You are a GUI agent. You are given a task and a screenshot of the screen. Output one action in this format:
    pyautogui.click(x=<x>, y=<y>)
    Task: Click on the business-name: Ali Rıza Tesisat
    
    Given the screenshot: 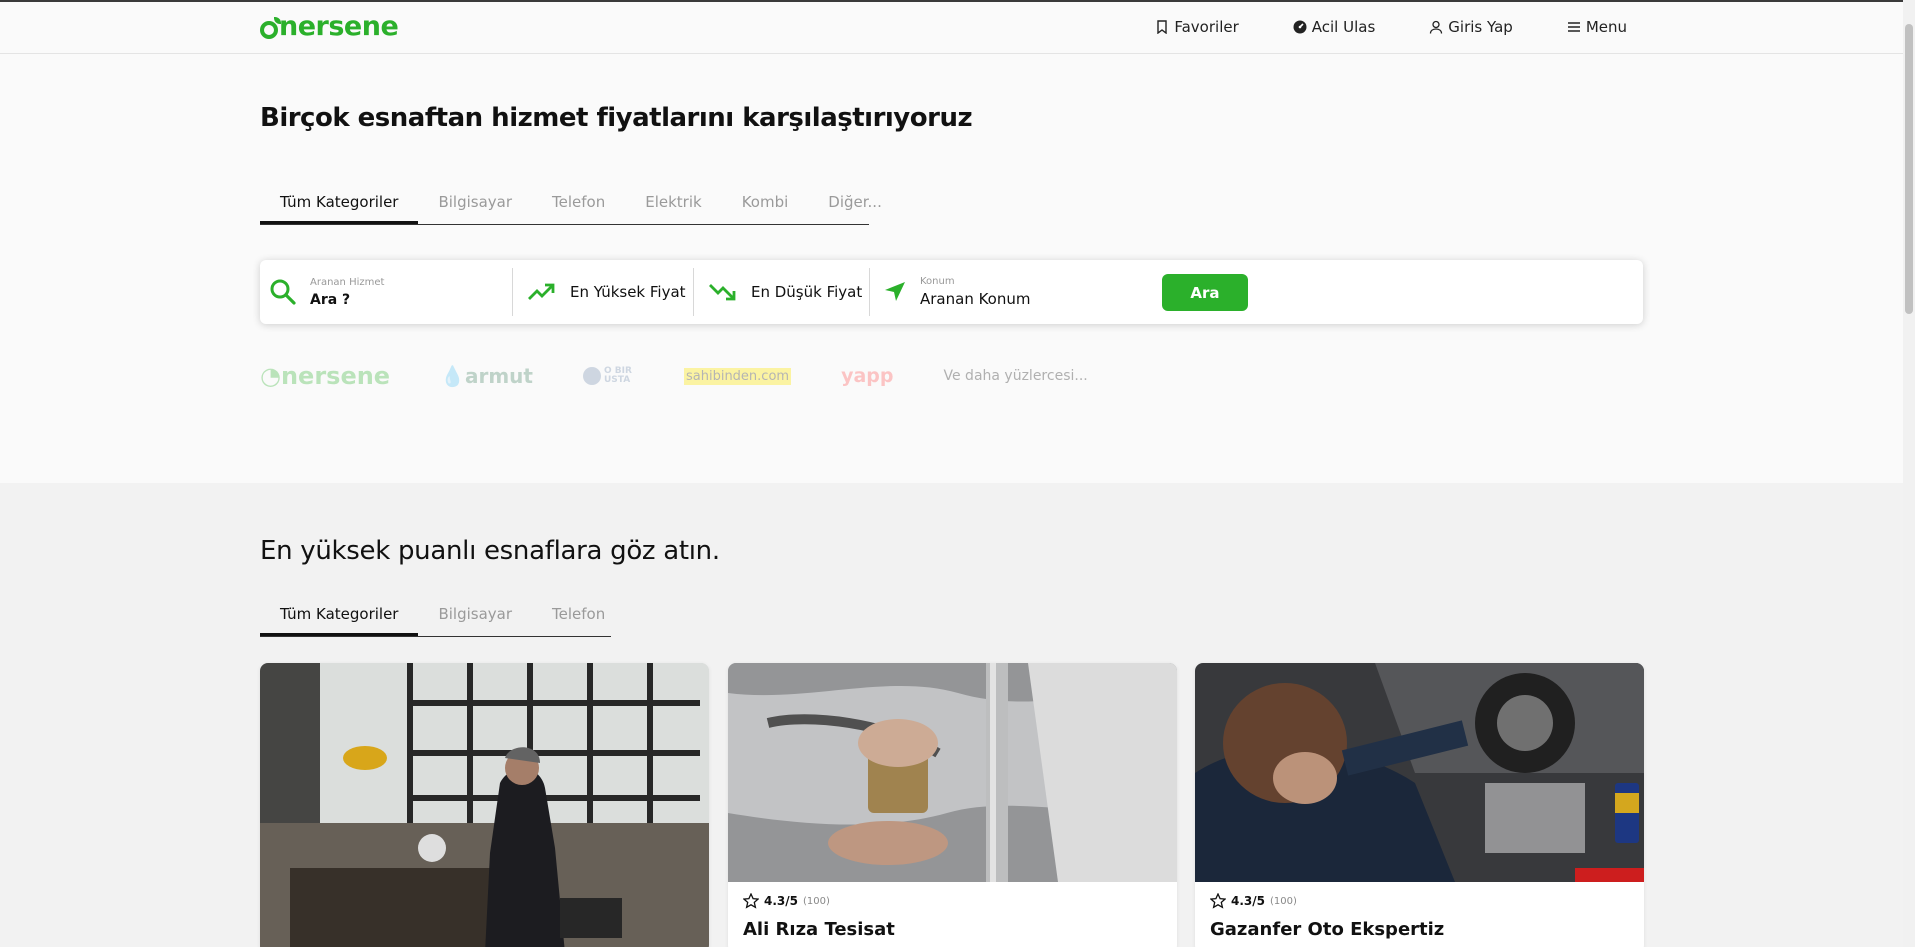 What is the action you would take?
    pyautogui.click(x=819, y=929)
    